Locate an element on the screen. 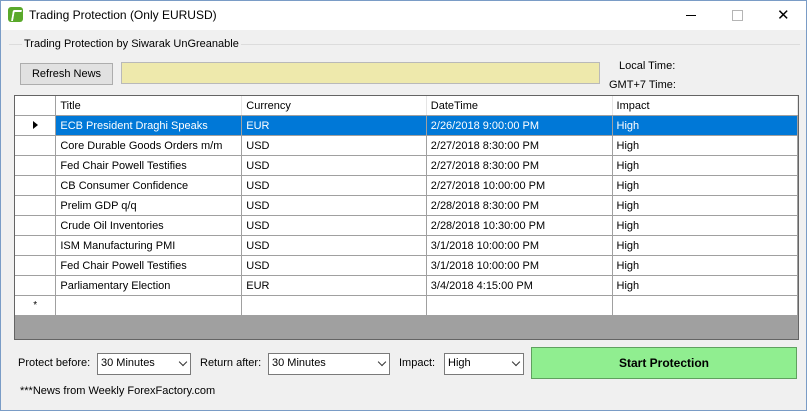 This screenshot has height=411, width=807. minimize-button is located at coordinates (691, 15).